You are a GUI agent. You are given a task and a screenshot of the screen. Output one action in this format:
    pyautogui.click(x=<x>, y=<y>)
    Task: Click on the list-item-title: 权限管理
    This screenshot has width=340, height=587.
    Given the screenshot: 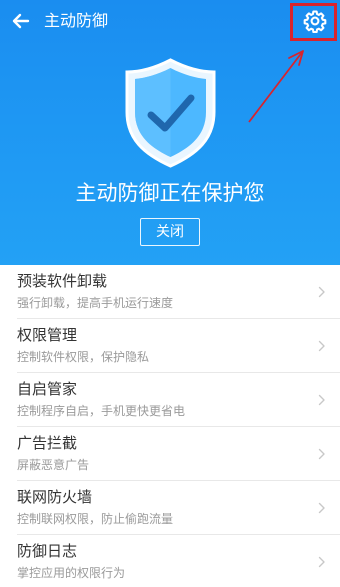 What is the action you would take?
    pyautogui.click(x=47, y=335)
    